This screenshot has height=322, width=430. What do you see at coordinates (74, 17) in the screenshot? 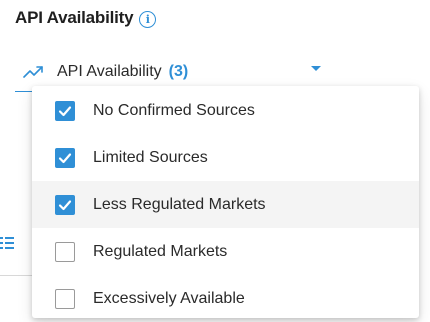
I see `filter-title: API Availability` at bounding box center [74, 17].